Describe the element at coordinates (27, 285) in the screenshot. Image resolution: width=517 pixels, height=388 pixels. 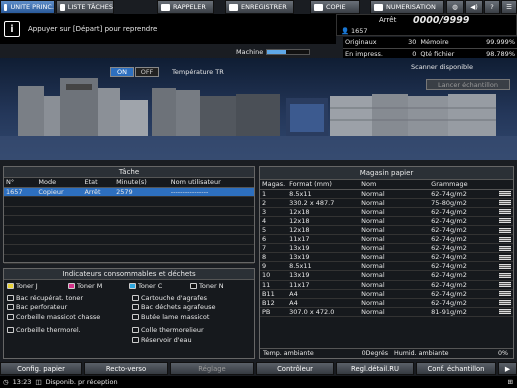
I see `cons-label: Toner J` at that location.